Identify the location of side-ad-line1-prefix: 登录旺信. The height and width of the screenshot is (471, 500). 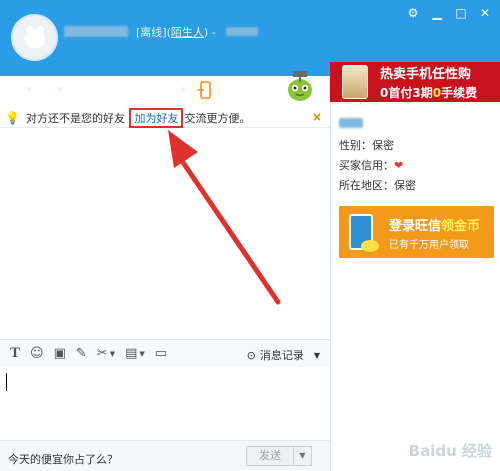
(415, 226).